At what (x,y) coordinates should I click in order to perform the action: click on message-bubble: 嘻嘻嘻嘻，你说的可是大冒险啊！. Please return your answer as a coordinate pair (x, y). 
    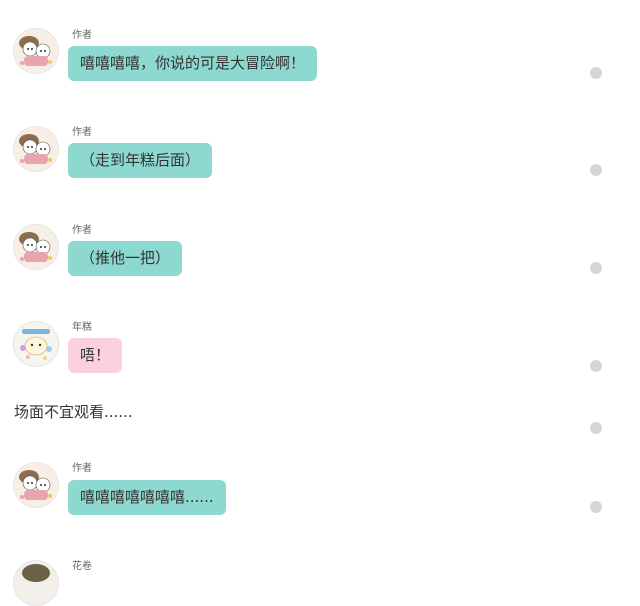
    Looking at the image, I should click on (193, 63).